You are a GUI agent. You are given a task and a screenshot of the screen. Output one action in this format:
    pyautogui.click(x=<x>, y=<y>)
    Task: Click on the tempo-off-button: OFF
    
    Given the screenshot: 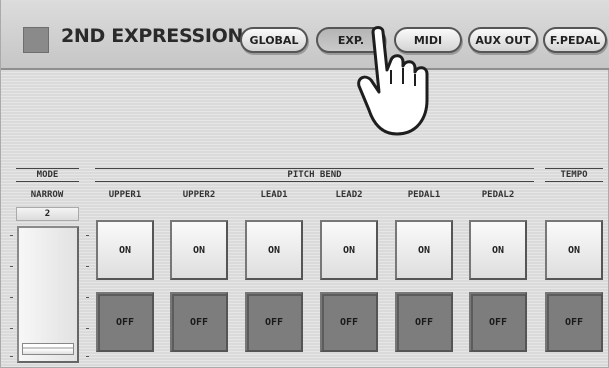 What is the action you would take?
    pyautogui.click(x=574, y=322)
    